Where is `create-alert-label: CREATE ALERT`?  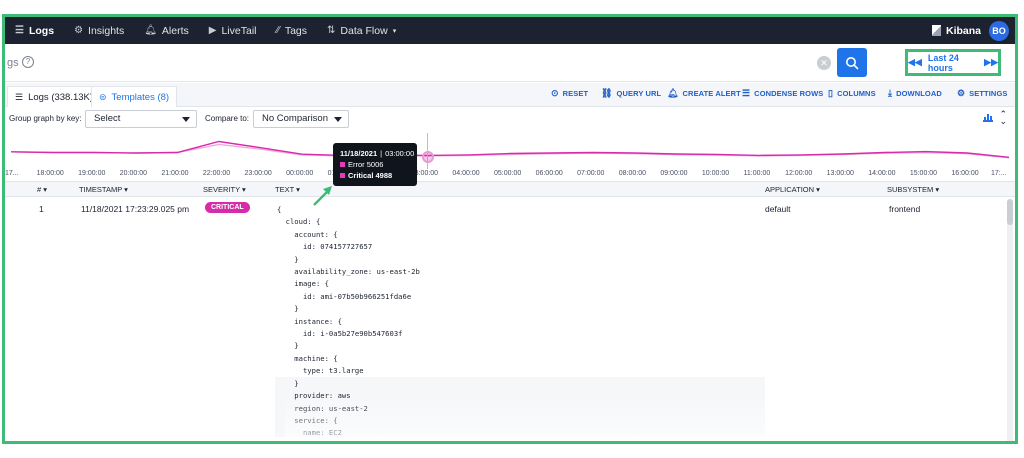 create-alert-label: CREATE ALERT is located at coordinates (711, 93).